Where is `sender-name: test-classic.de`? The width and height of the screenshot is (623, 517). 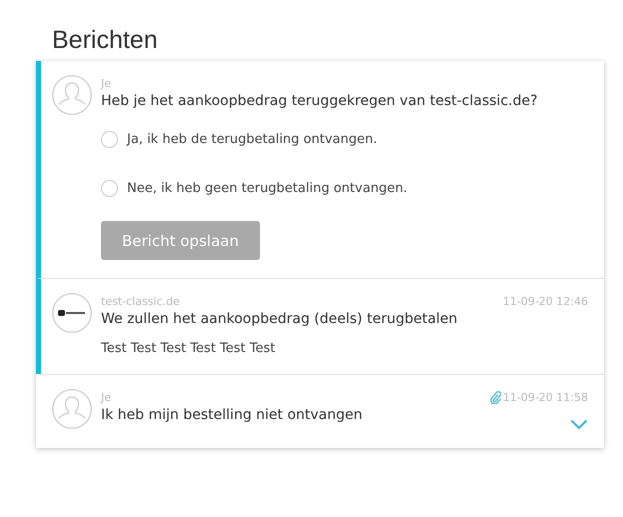
sender-name: test-classic.de is located at coordinates (140, 301).